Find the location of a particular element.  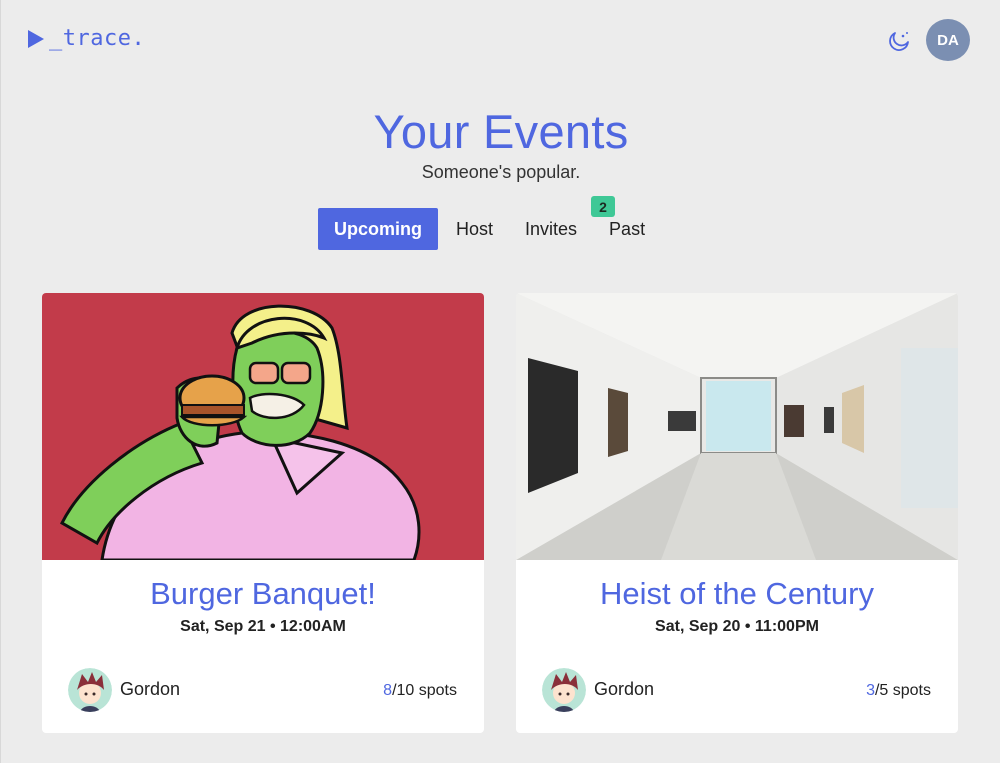

logo: _trace. is located at coordinates (86, 38).